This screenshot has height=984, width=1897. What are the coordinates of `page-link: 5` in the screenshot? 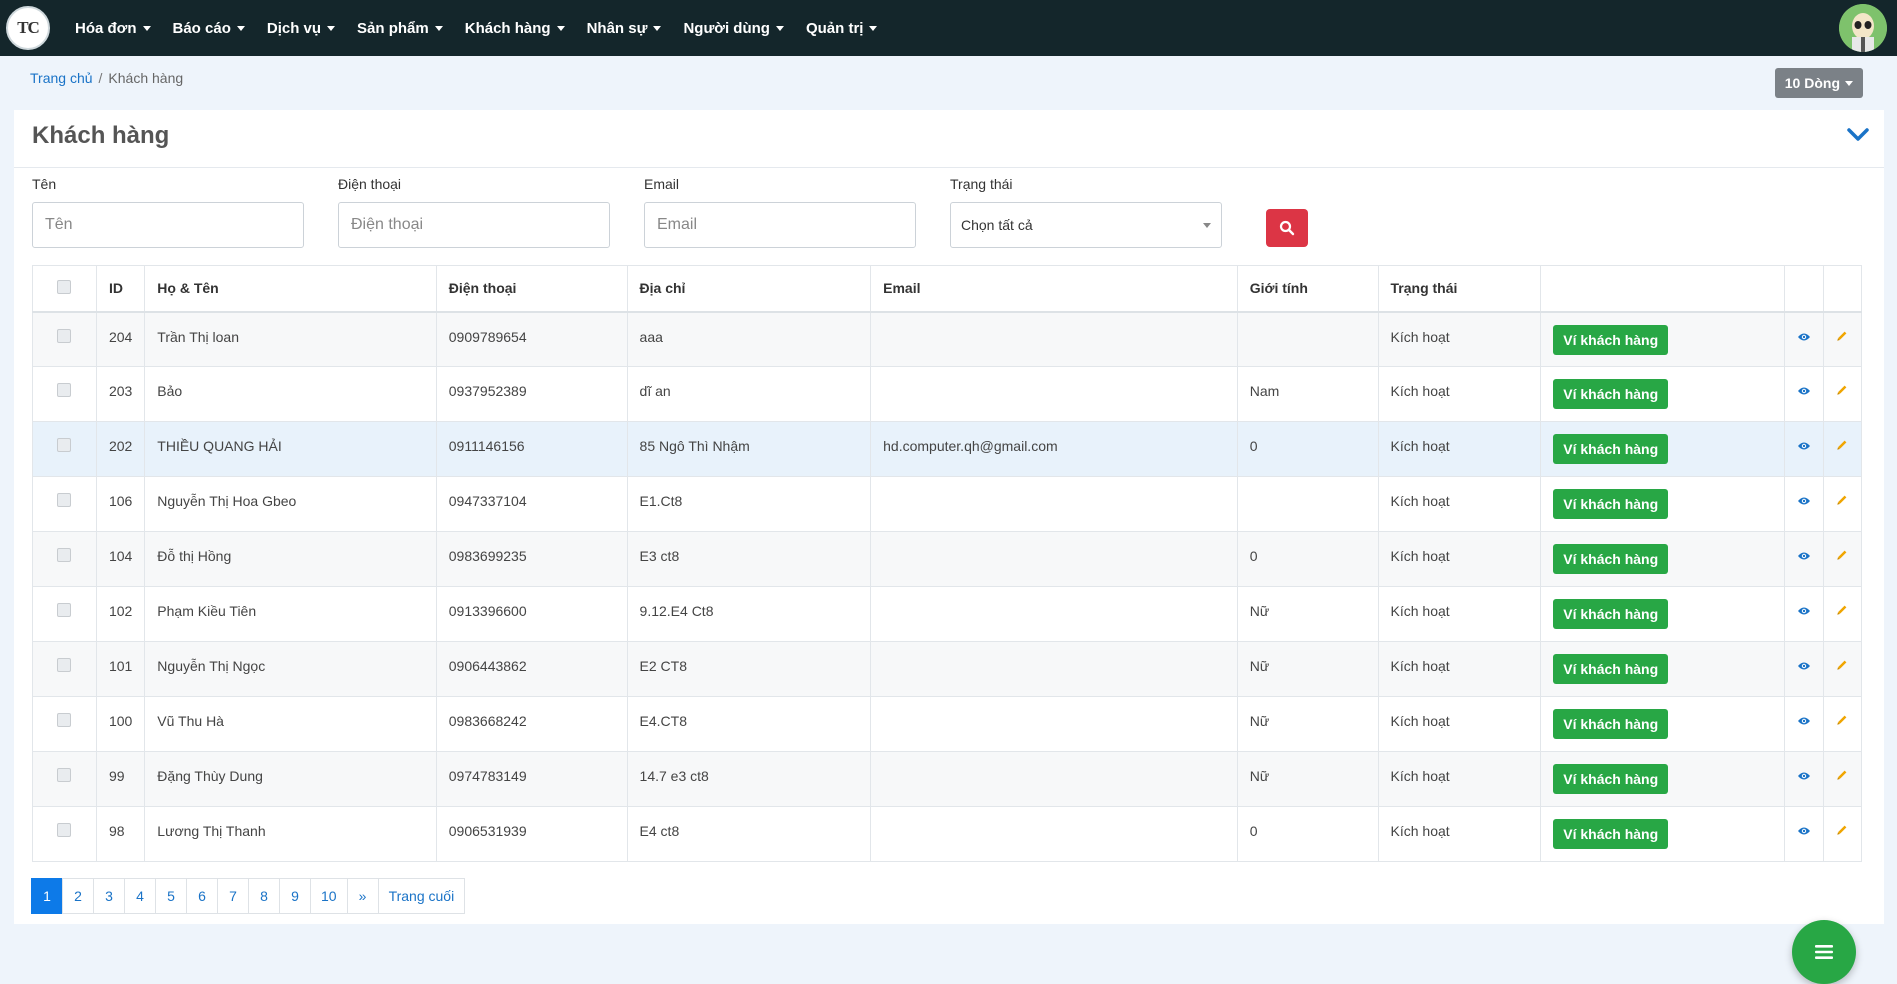 It's located at (171, 896).